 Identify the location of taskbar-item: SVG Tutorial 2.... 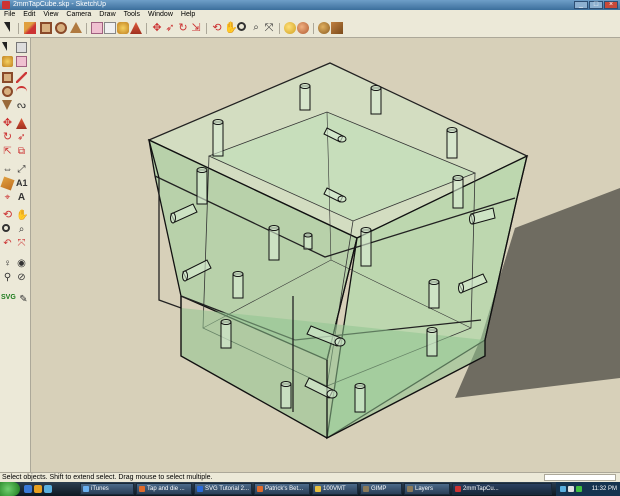
(223, 489).